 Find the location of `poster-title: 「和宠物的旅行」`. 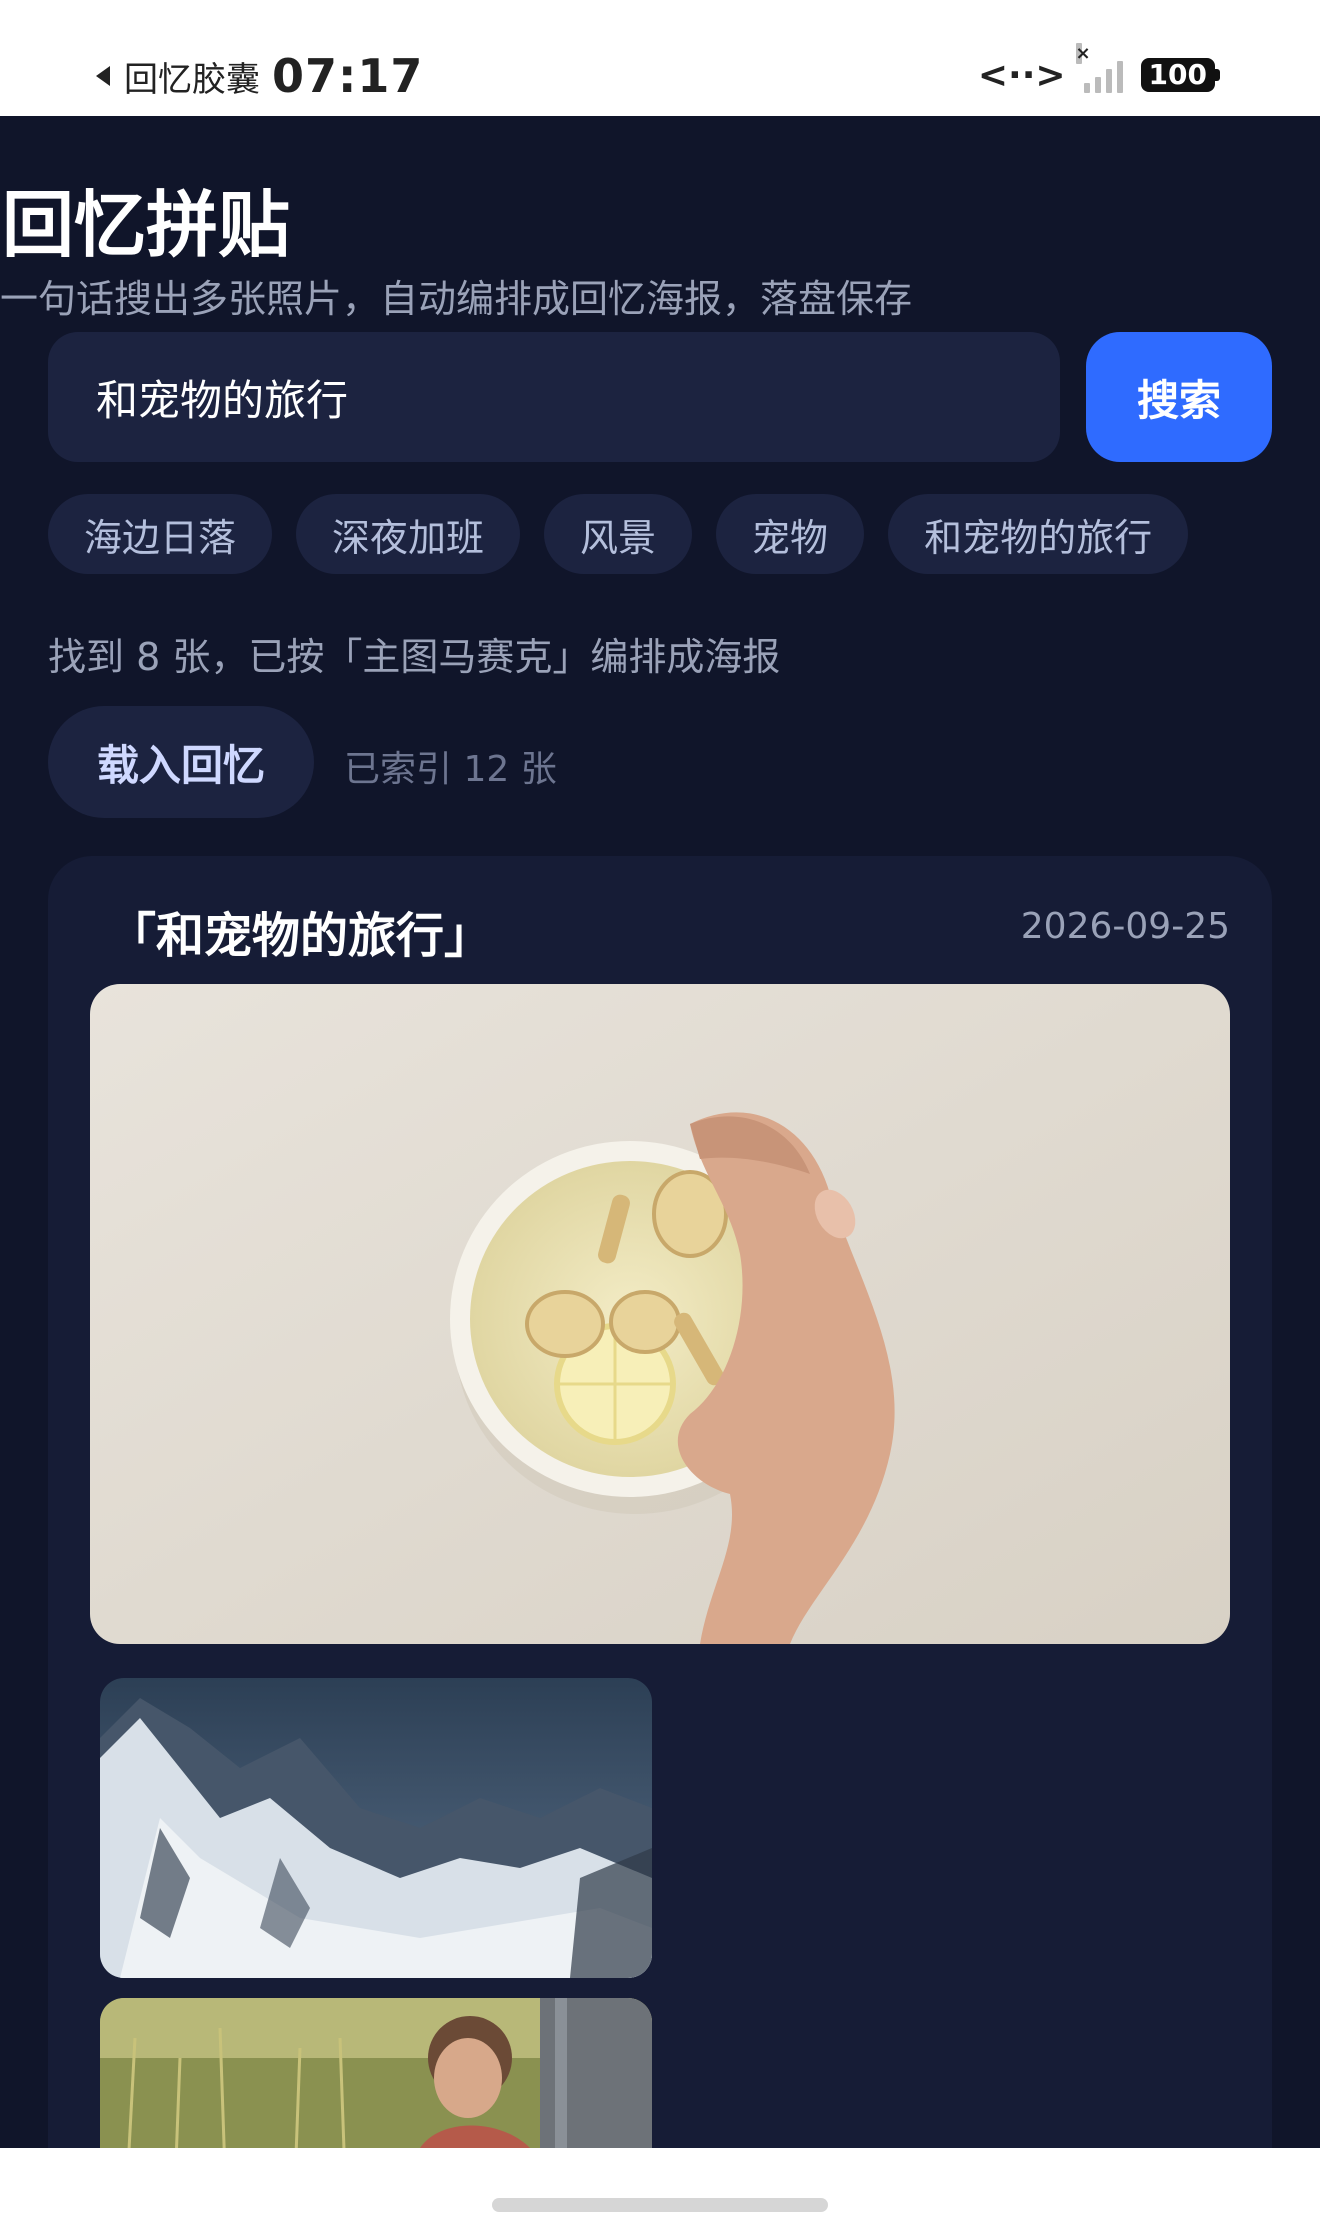

poster-title: 「和宠物的旅行」 is located at coordinates (300, 936).